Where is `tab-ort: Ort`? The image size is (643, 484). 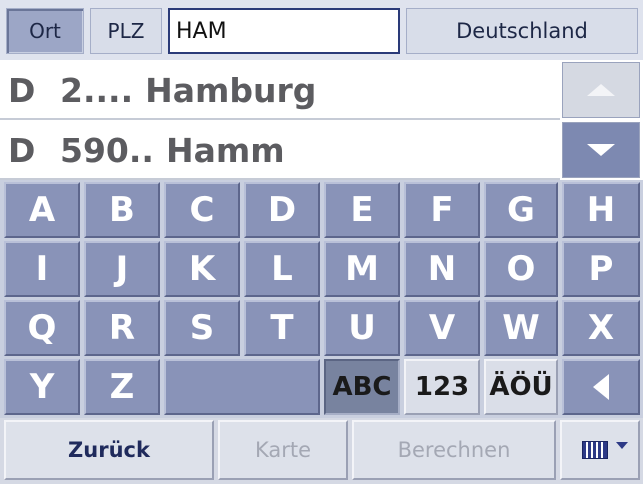
tab-ort: Ort is located at coordinates (45, 31).